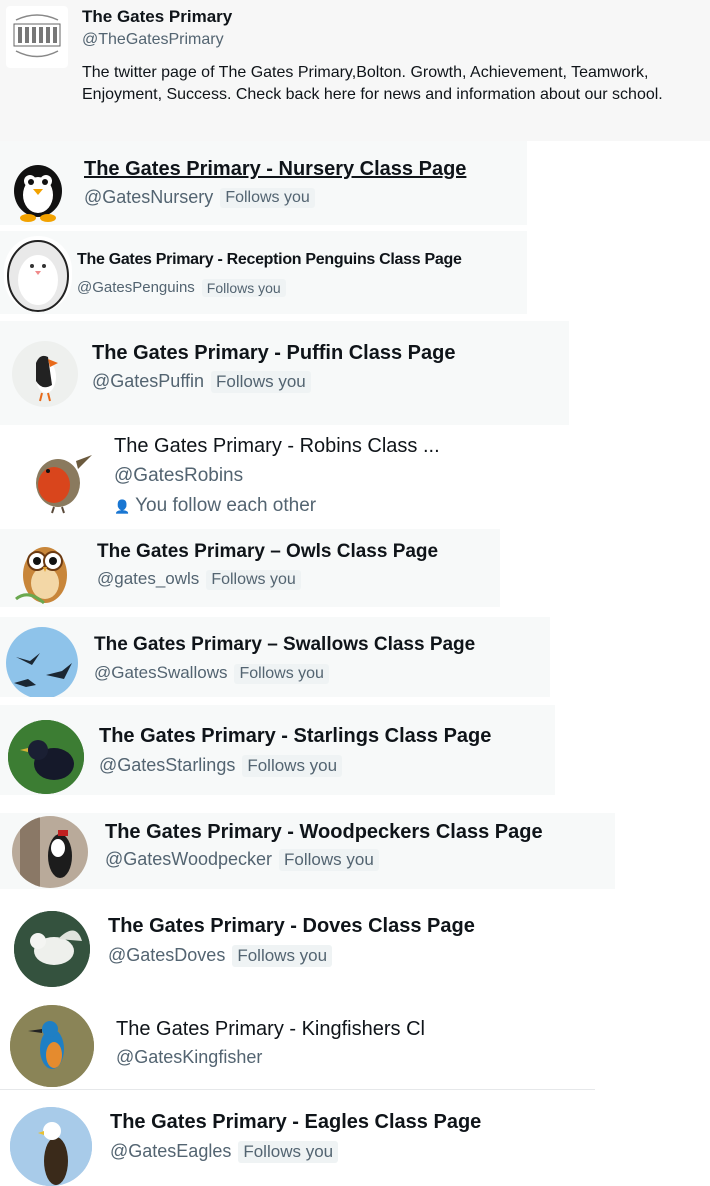 This screenshot has height=1186, width=710. Describe the element at coordinates (167, 765) in the screenshot. I see `handle-text: @GatesStarlings` at that location.